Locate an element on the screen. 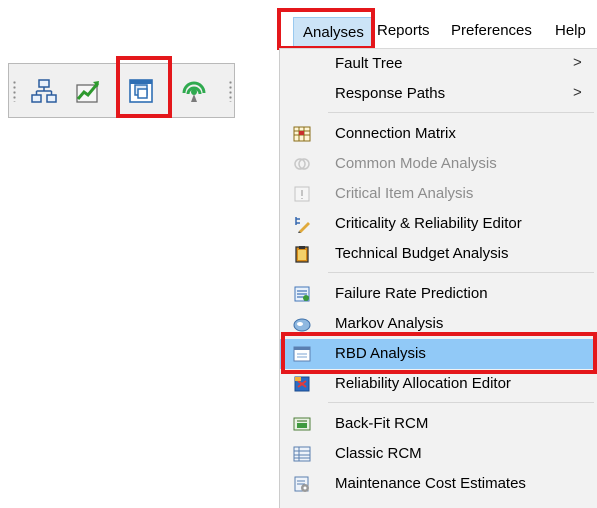 The width and height of the screenshot is (597, 508). toolbar-button-hierarchy is located at coordinates (44, 91).